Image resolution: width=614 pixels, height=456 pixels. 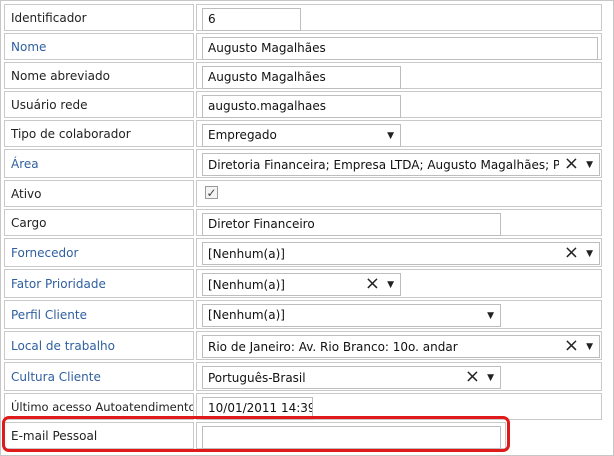 I want to click on field-usuario-rede-cell: augusto.magalhaes, so click(x=399, y=104).